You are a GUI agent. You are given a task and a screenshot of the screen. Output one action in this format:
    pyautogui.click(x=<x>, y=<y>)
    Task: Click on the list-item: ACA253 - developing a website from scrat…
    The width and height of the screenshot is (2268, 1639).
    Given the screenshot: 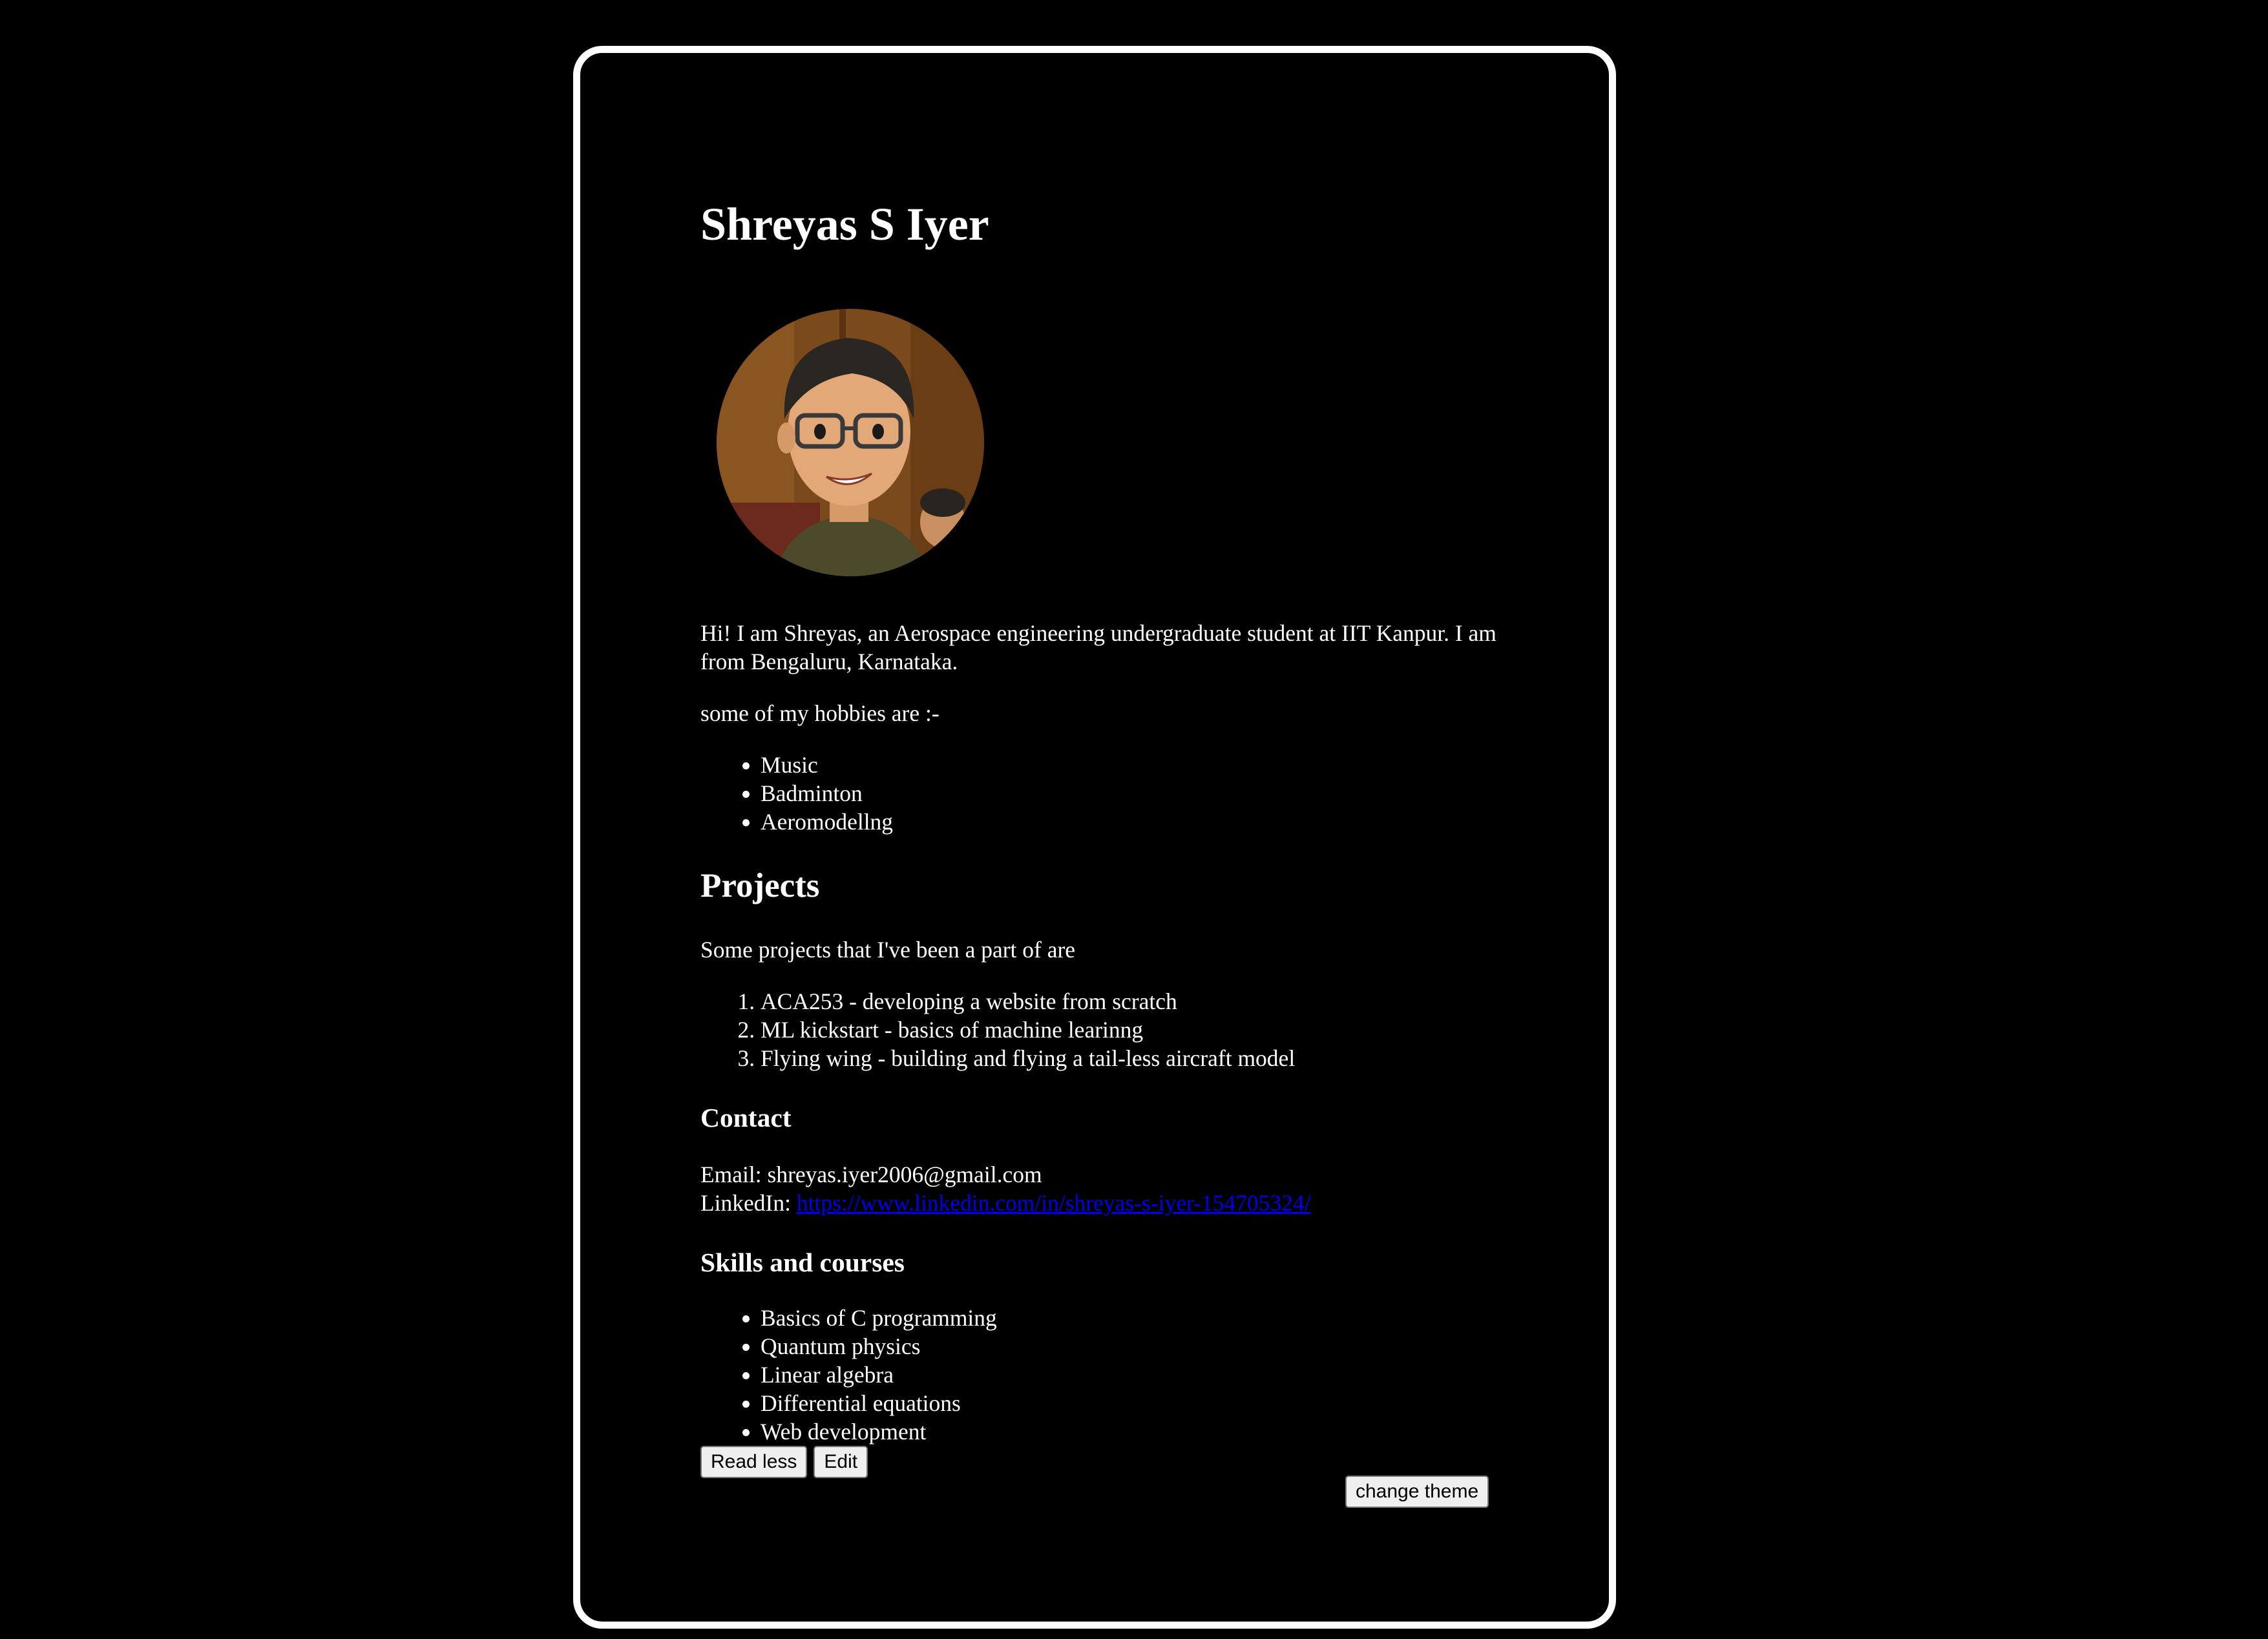 What is the action you would take?
    pyautogui.click(x=1135, y=1001)
    